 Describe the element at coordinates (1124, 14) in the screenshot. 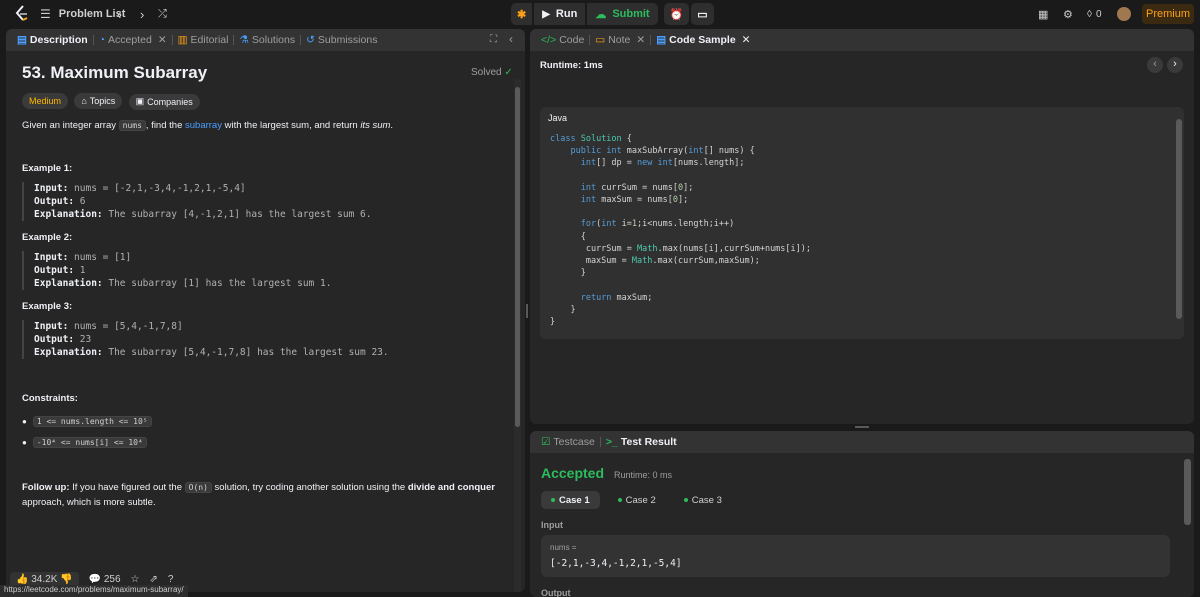

I see `avatar` at that location.